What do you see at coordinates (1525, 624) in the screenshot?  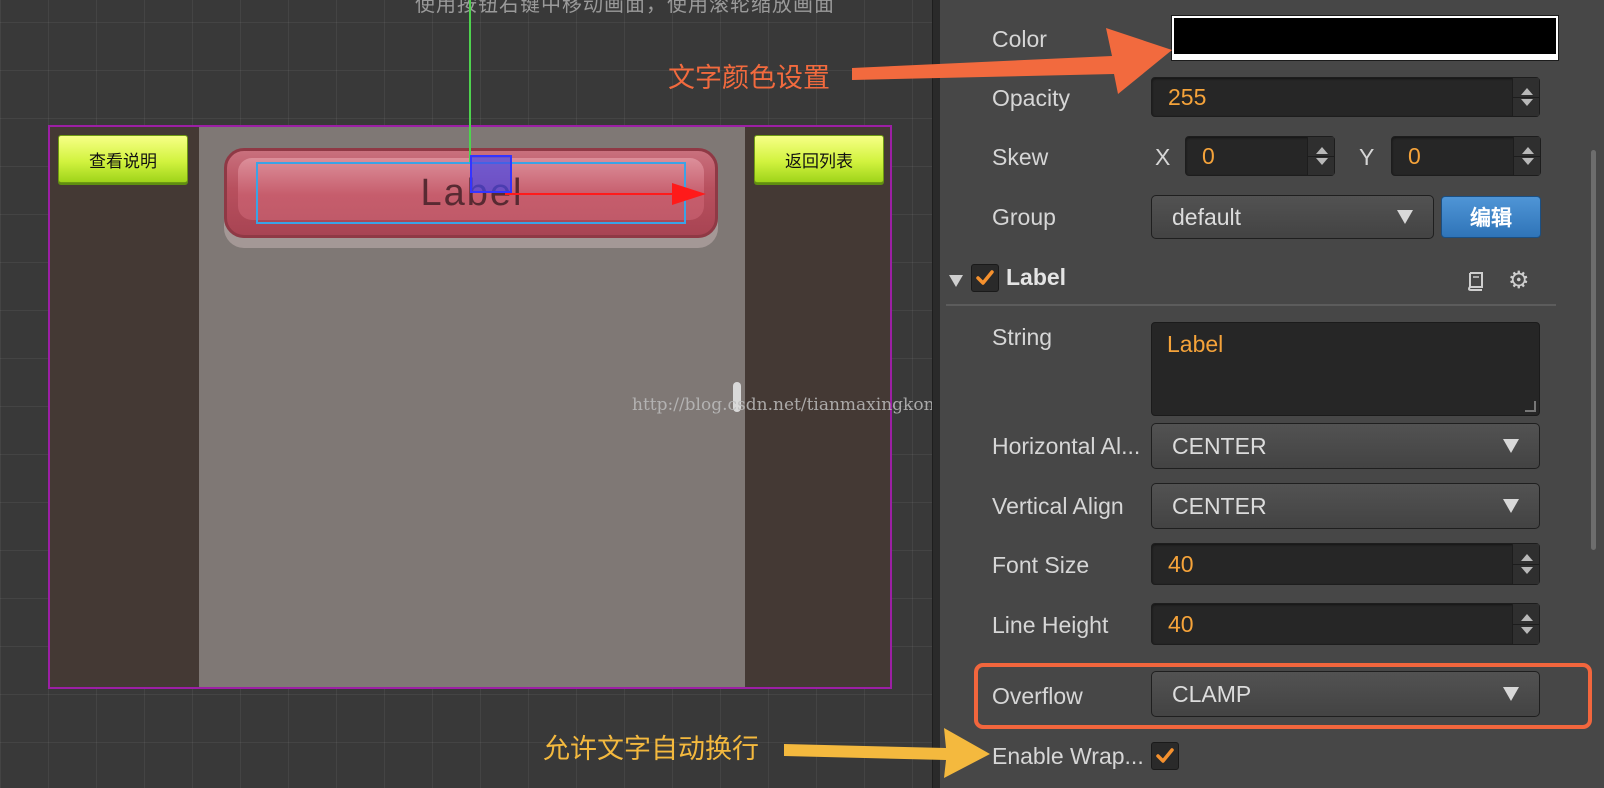 I see `line-height-stepper` at bounding box center [1525, 624].